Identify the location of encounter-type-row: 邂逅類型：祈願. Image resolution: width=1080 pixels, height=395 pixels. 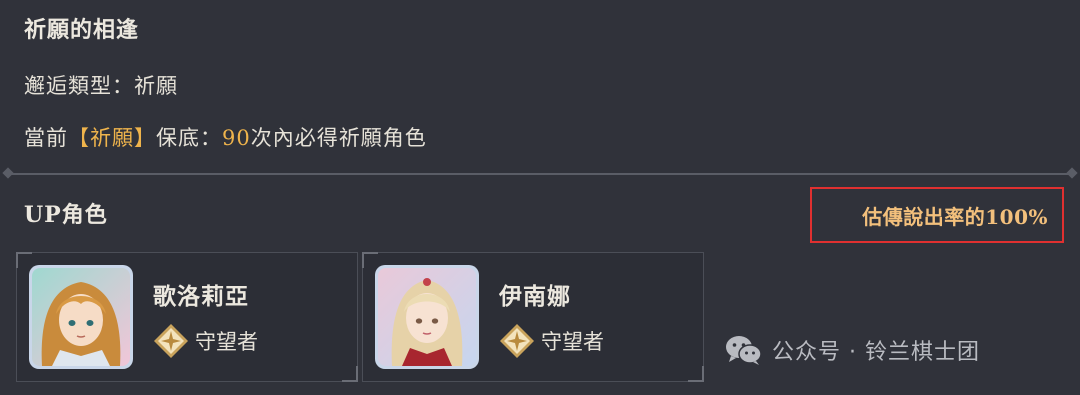
(101, 85).